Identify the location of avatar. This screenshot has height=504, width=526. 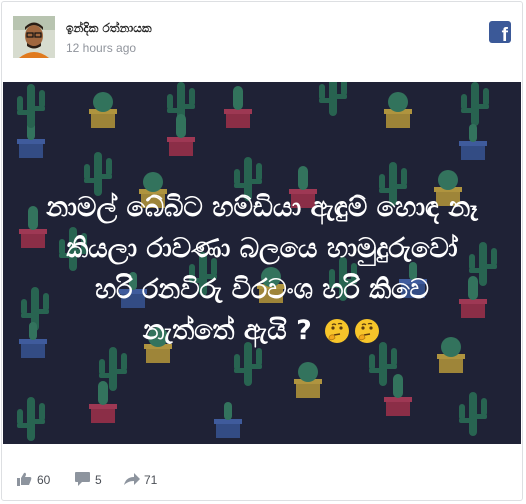
(34, 37).